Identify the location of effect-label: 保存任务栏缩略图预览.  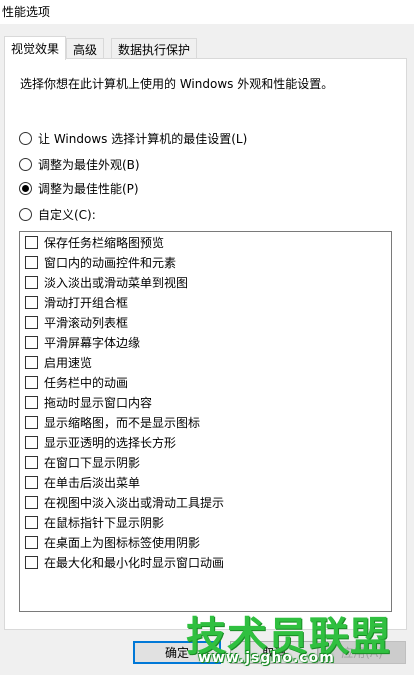
(104, 242).